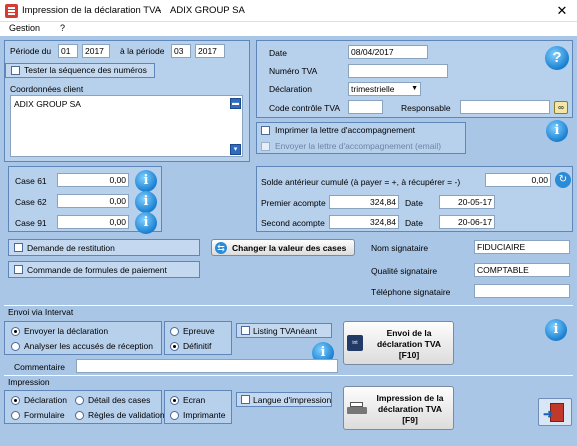 This screenshot has width=577, height=446. I want to click on envoi-info-icon: i, so click(556, 330).